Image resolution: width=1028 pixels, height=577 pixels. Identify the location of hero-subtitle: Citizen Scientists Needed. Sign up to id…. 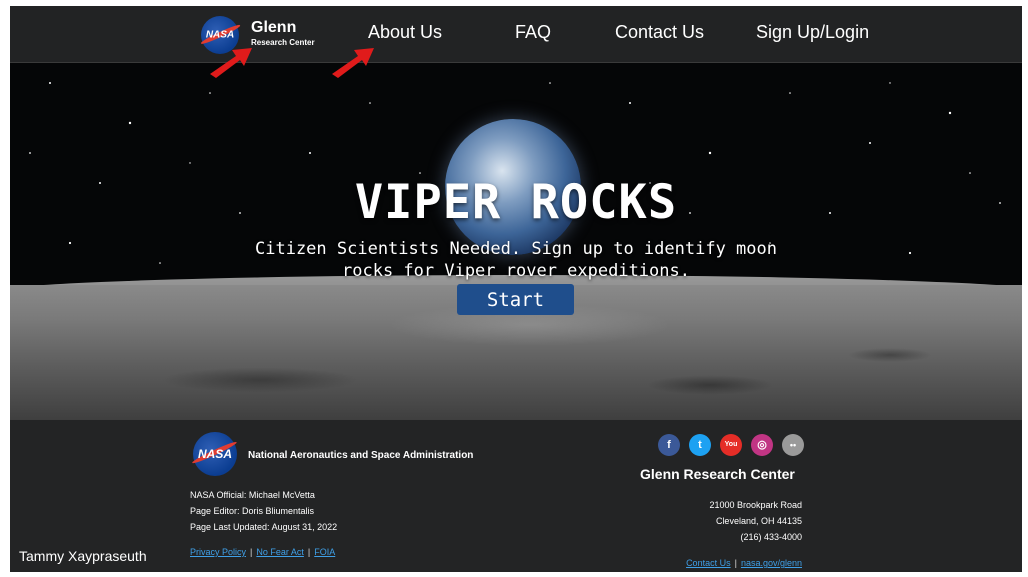
(516, 260).